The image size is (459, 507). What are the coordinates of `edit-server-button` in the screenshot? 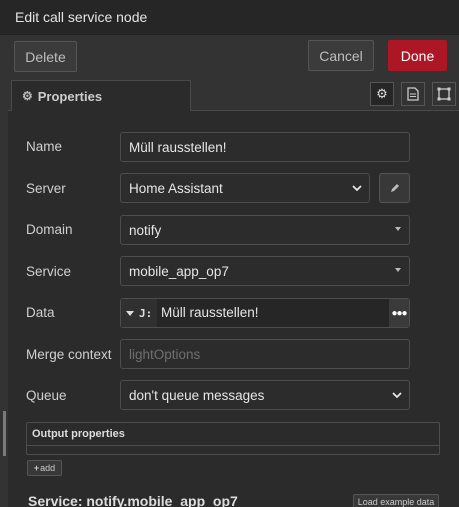 It's located at (394, 188).